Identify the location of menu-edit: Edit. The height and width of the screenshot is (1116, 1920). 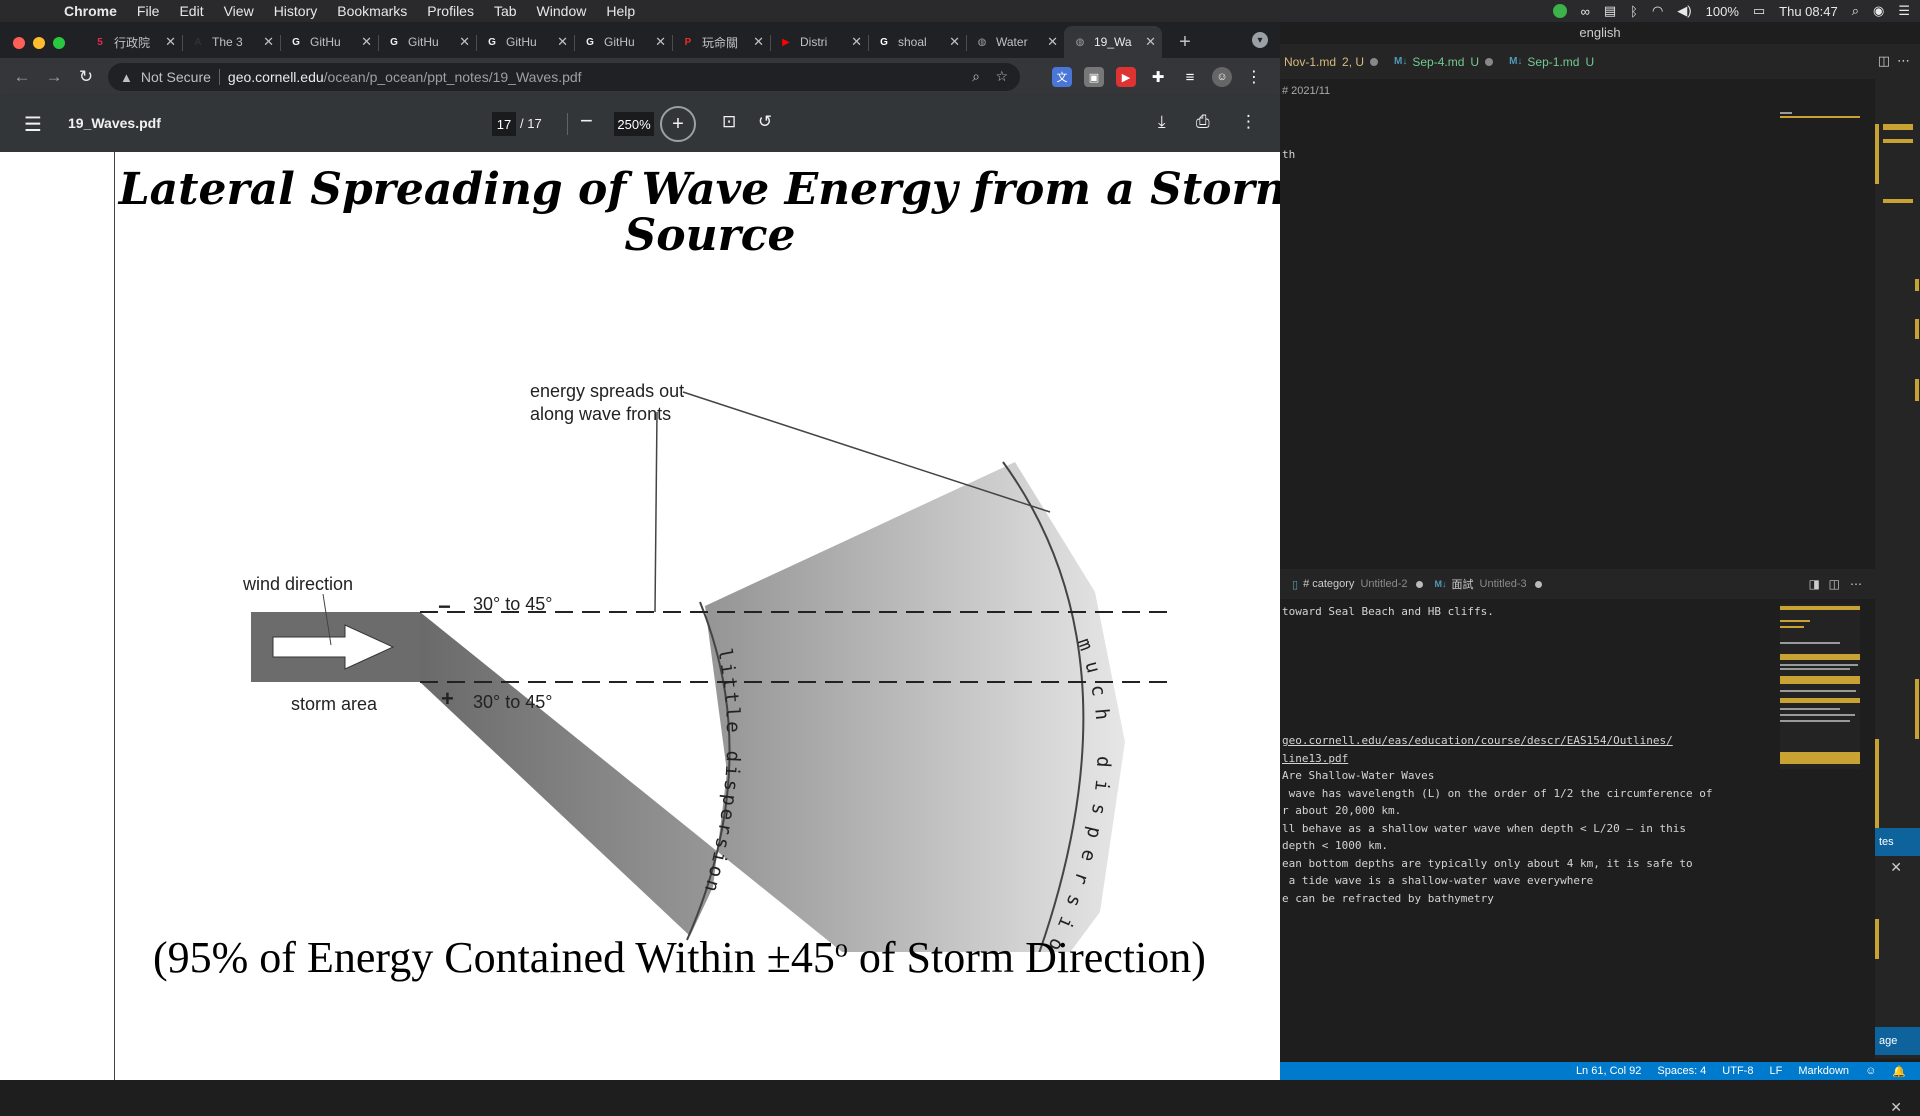
(191, 11).